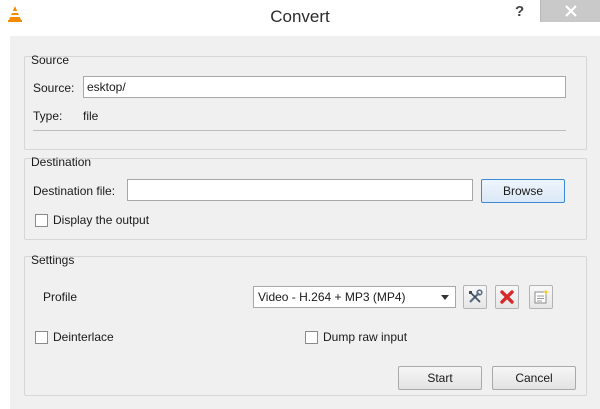  What do you see at coordinates (300, 190) in the screenshot?
I see `destination-file-input` at bounding box center [300, 190].